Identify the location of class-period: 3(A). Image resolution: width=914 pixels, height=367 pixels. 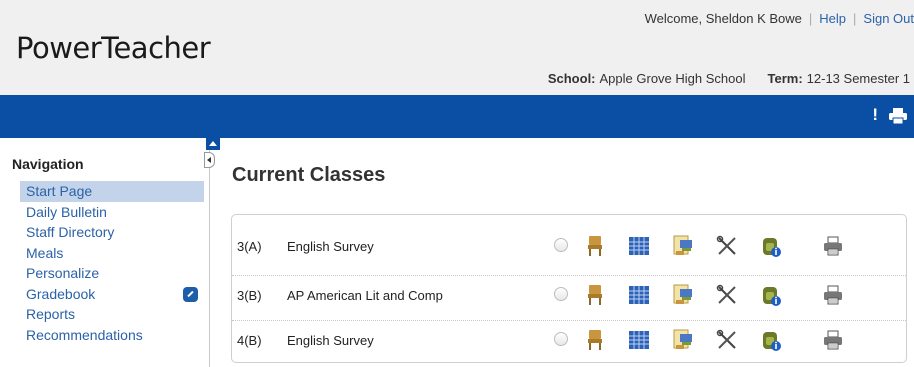
(249, 246).